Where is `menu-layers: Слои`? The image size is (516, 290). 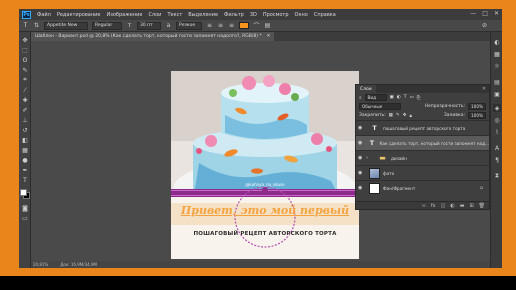
menu-layers: Слои is located at coordinates (154, 15).